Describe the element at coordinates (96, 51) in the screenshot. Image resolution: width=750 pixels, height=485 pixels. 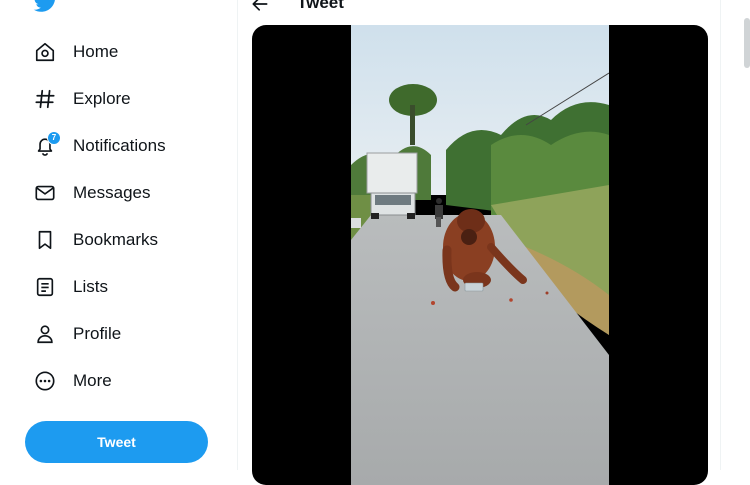
I see `sidebar-item-label: Home` at that location.